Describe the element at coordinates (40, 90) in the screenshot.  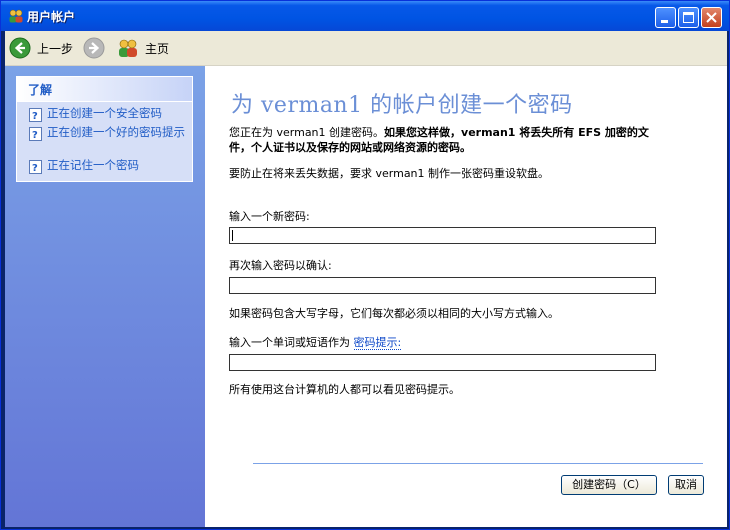
I see `panel-title: 了解` at that location.